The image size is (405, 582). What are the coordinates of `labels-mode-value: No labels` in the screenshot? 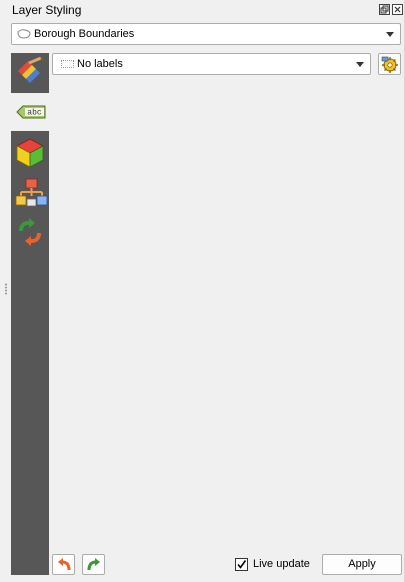 It's located at (100, 64).